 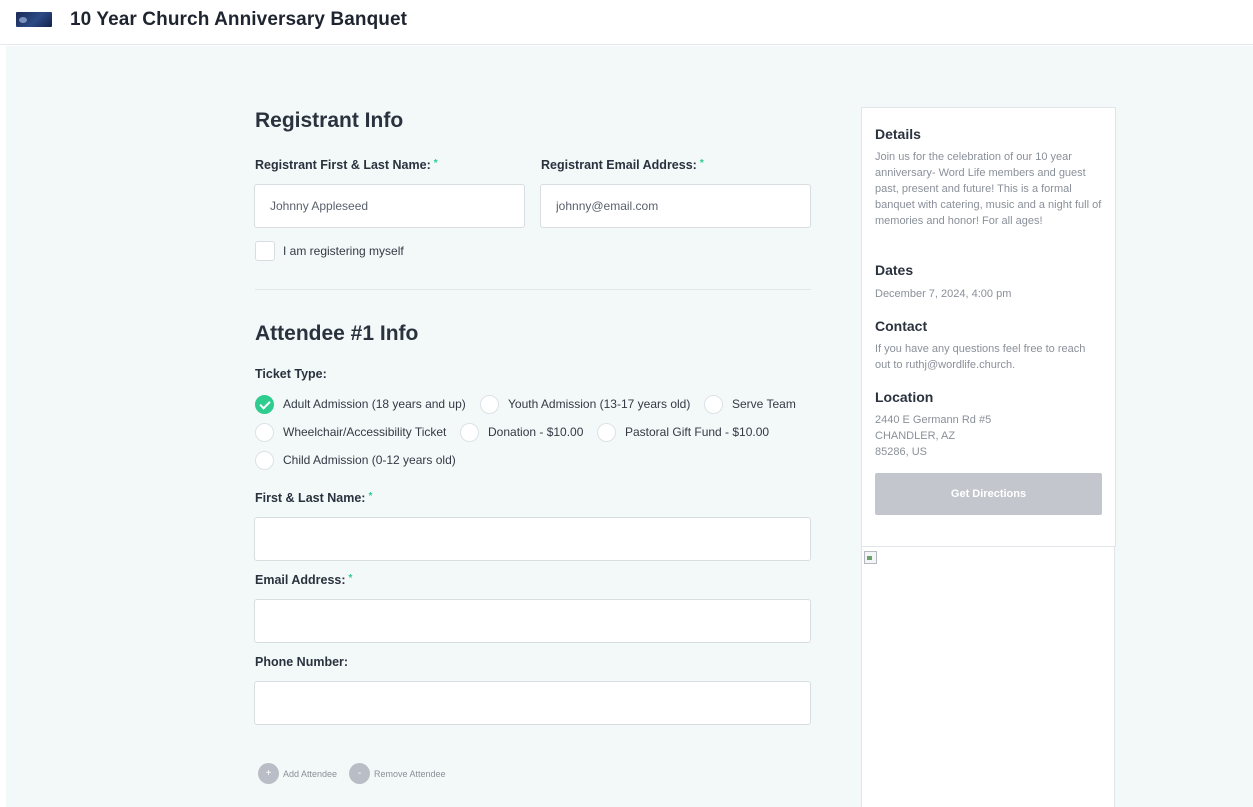 I want to click on address-line-3: 85286, US, so click(x=901, y=452).